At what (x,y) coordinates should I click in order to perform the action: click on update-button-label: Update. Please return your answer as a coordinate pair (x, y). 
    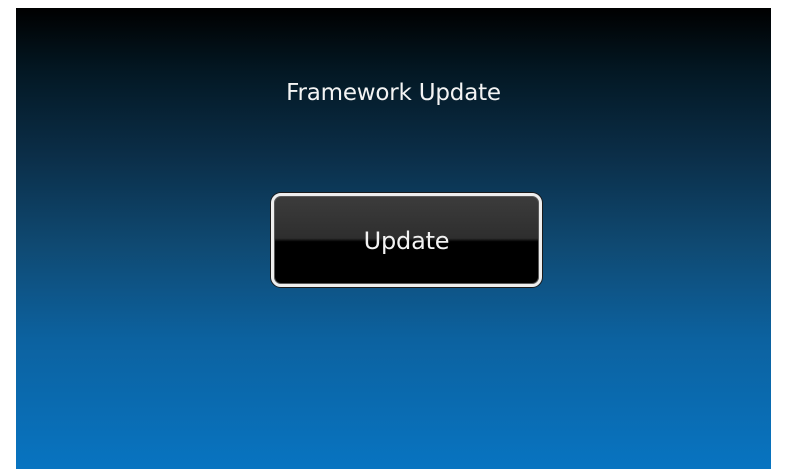
    Looking at the image, I should click on (406, 241).